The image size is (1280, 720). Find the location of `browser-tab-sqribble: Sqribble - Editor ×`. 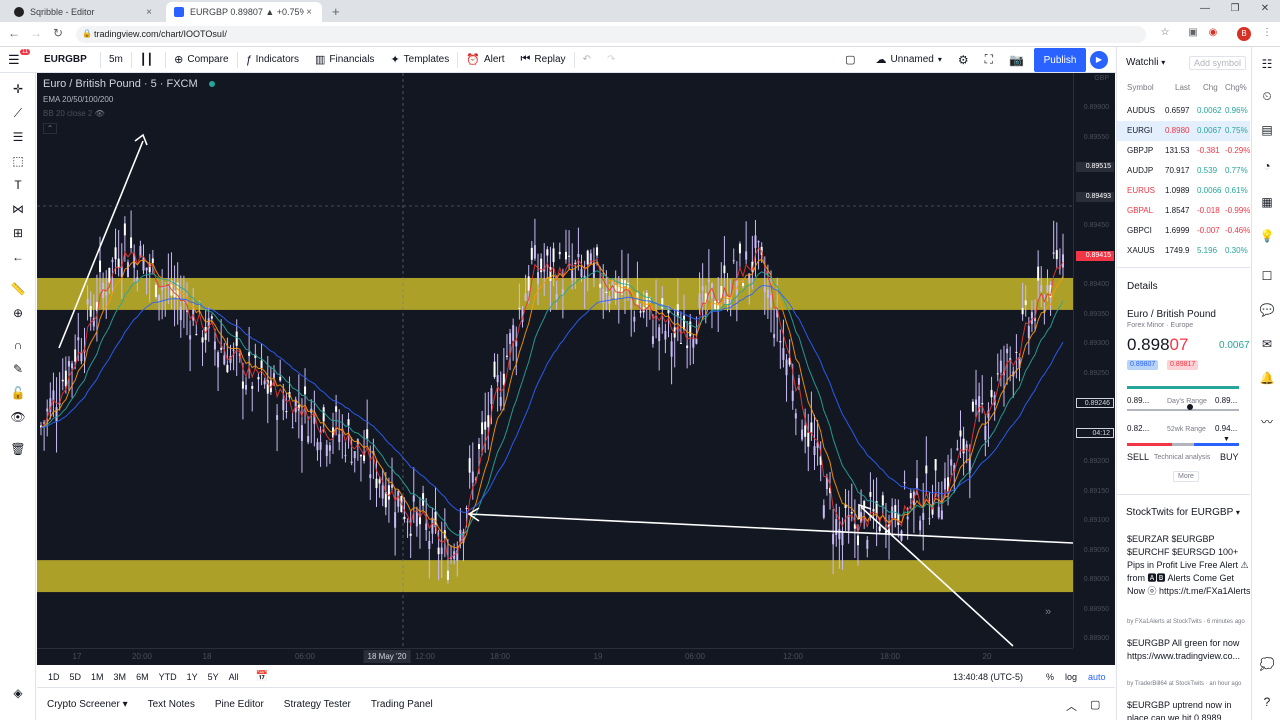

browser-tab-sqribble: Sqribble - Editor × is located at coordinates (84, 12).